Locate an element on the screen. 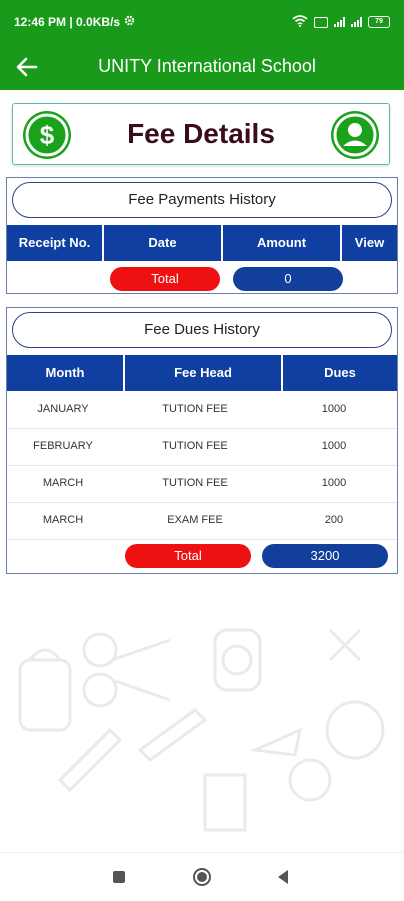  table-row: FEBRUARY TUTION FEE 1000 is located at coordinates (202, 447).